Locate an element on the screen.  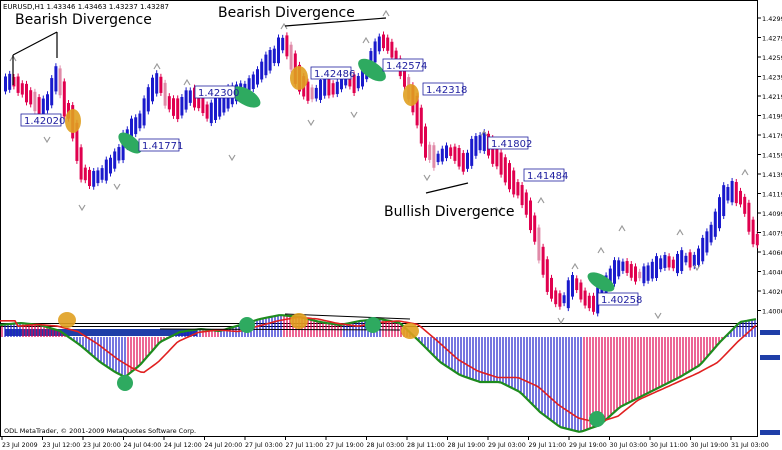
time-tick-label: 30 Jul 03:00 is located at coordinates (629, 445).